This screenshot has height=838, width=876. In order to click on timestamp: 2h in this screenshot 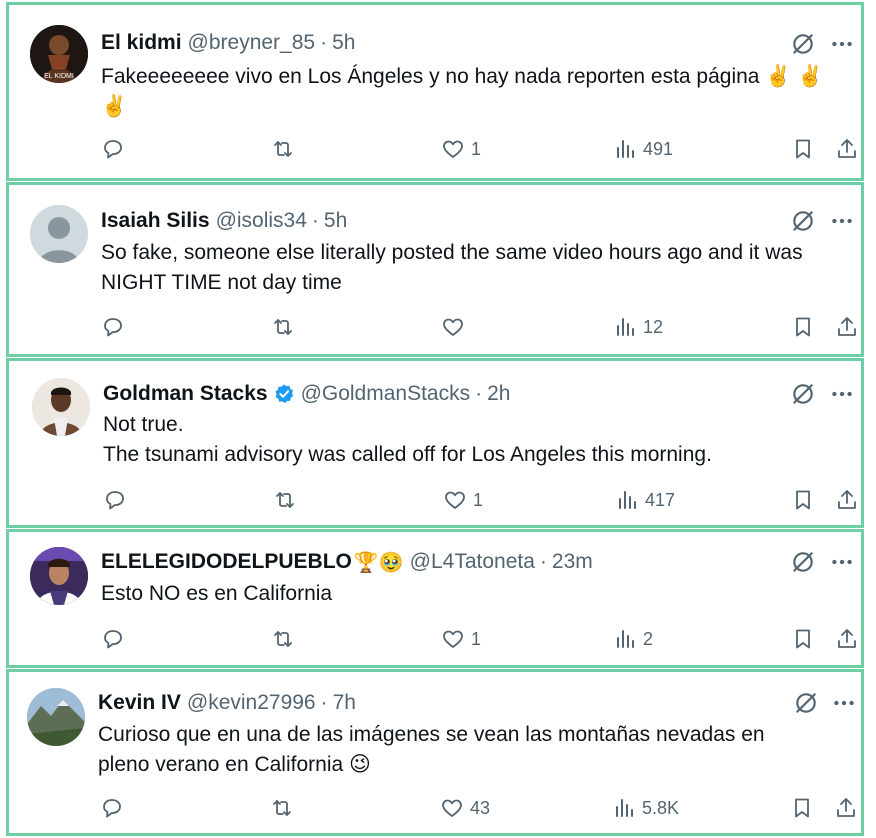, I will do `click(498, 394)`.